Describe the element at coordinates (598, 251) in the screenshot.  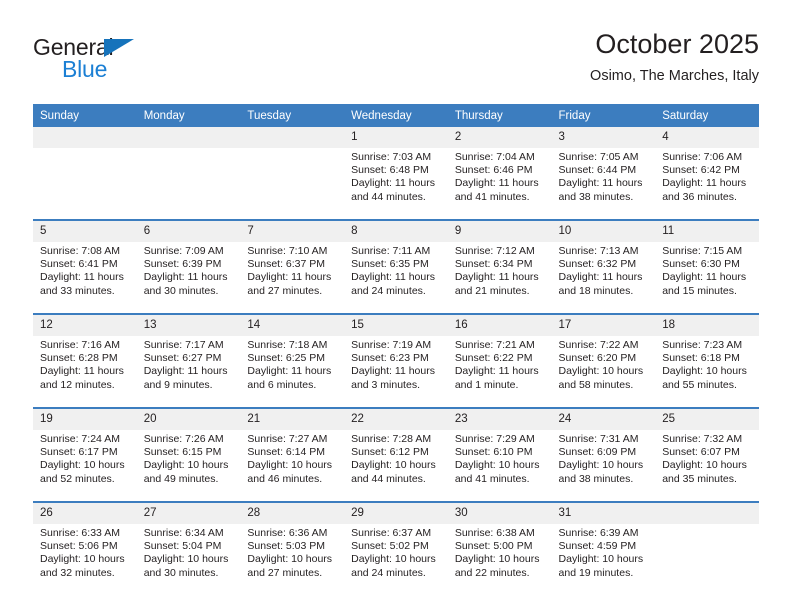
I see `day-detail-line: Sunrise: 7:13 AM` at that location.